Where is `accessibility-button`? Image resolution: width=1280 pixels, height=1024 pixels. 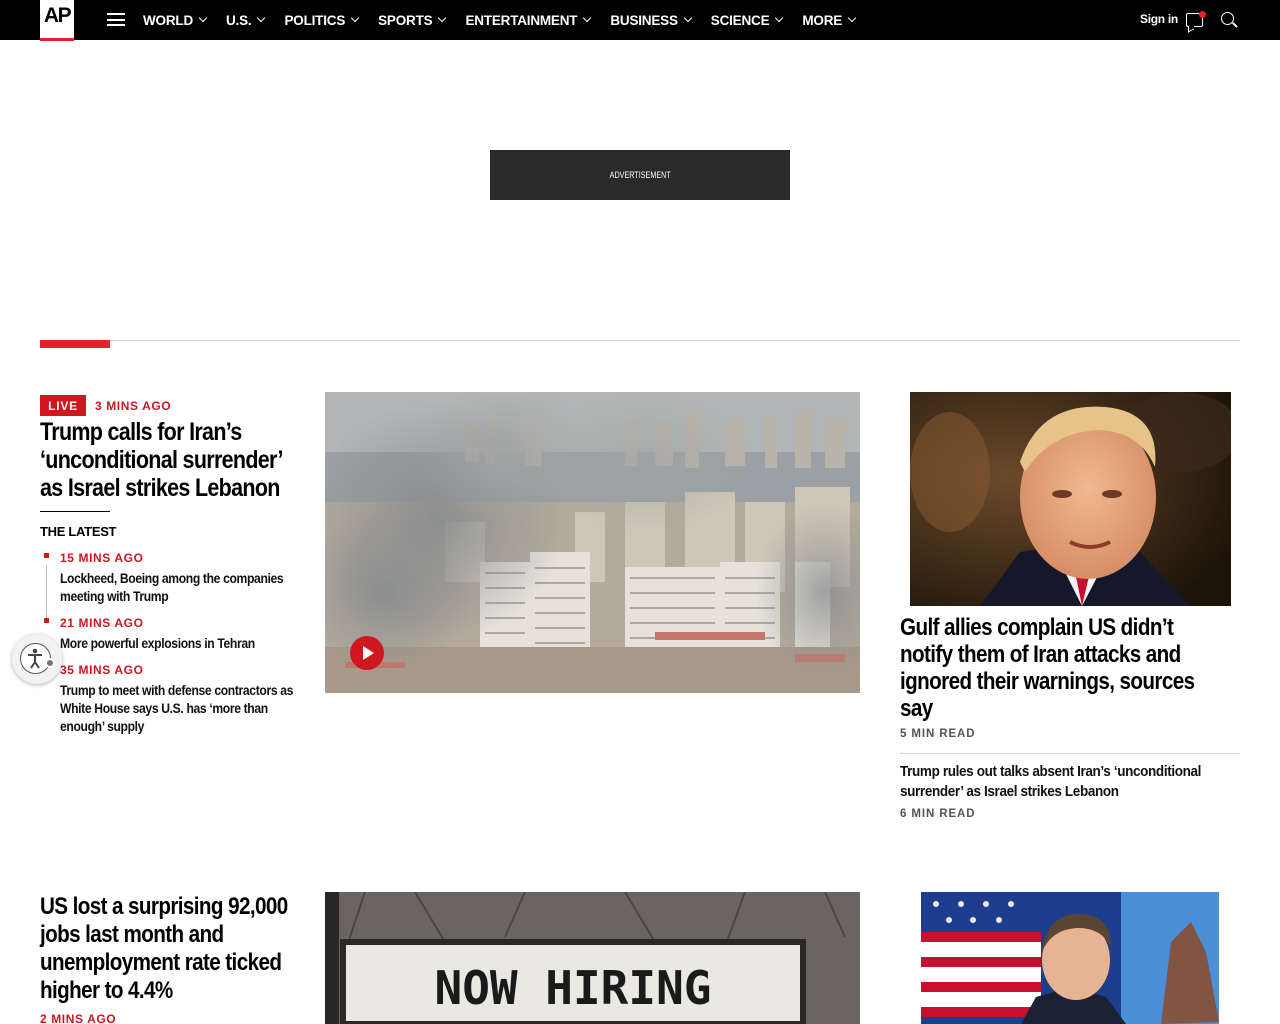
accessibility-button is located at coordinates (37, 659).